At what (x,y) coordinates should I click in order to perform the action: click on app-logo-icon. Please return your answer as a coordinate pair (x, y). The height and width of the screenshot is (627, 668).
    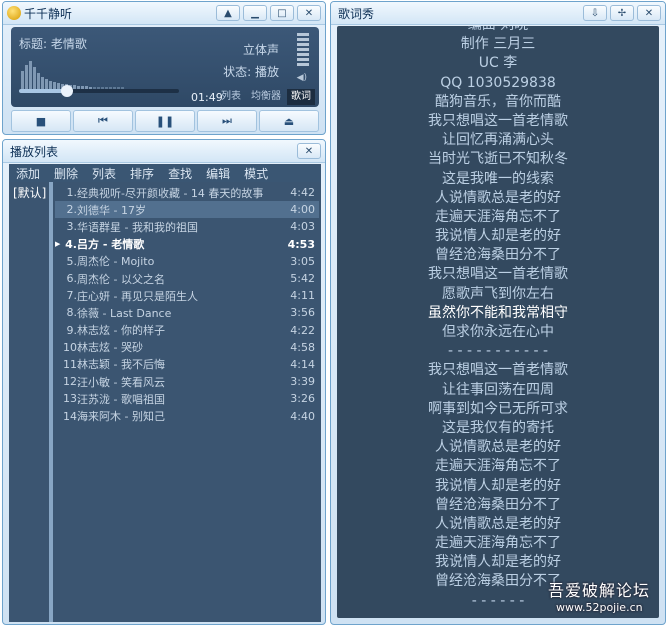
    Looking at the image, I should click on (14, 13).